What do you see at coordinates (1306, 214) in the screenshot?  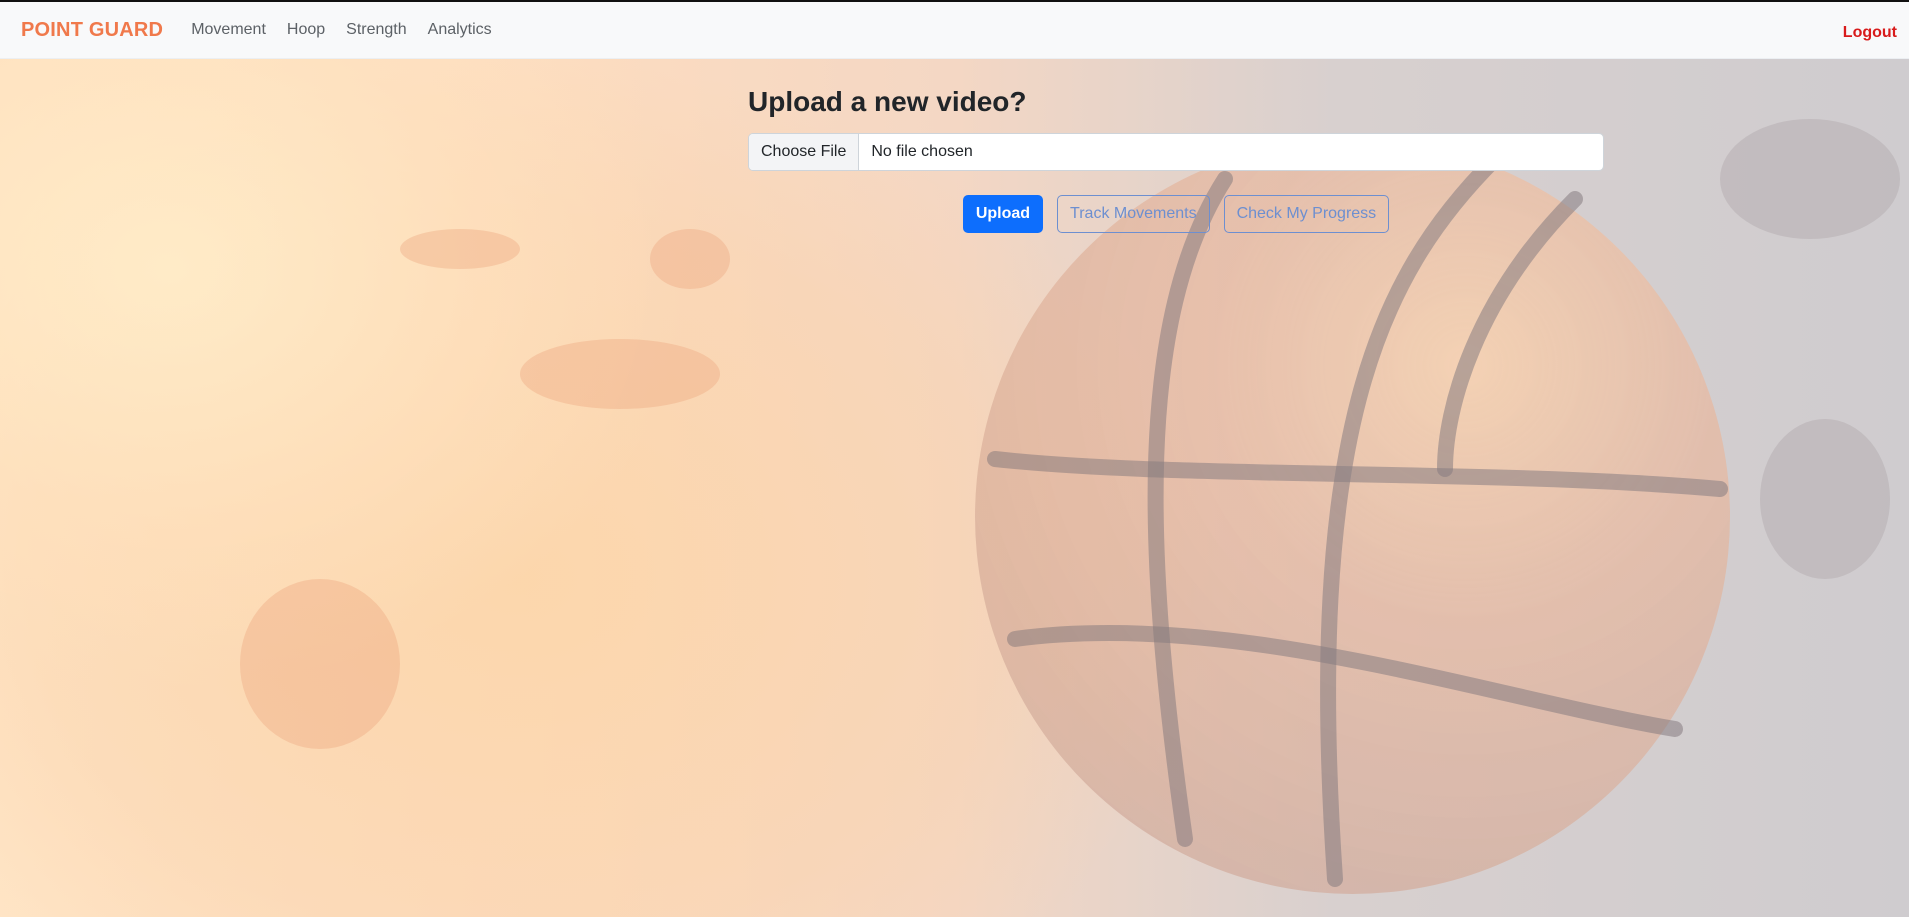 I see `check-progress-button: Check My Progress` at bounding box center [1306, 214].